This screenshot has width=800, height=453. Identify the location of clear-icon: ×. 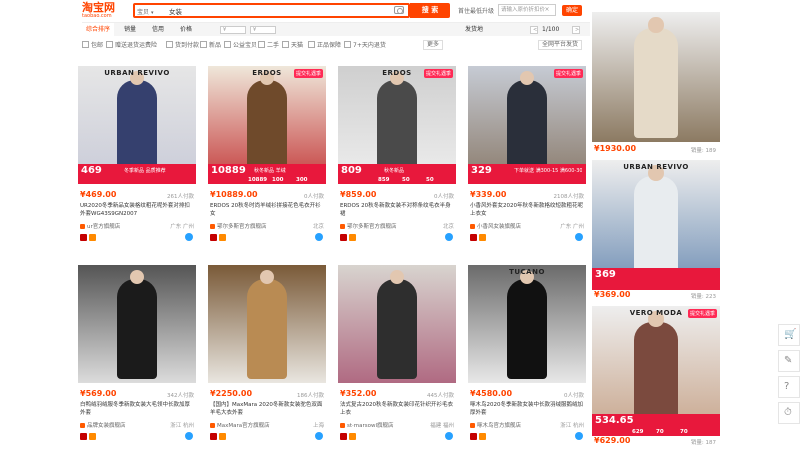
(547, 10).